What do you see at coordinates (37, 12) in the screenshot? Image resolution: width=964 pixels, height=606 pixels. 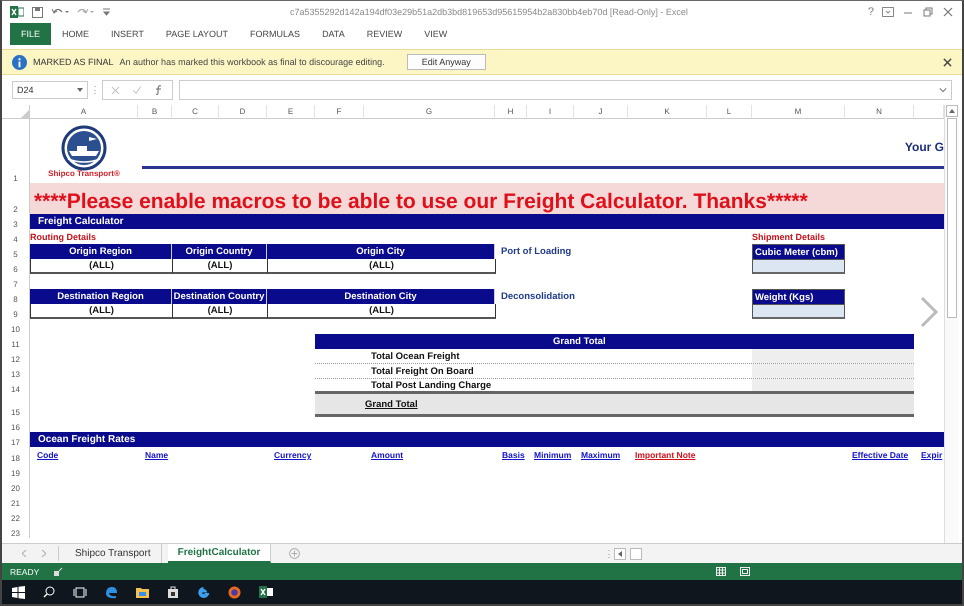 I see `save-icon` at bounding box center [37, 12].